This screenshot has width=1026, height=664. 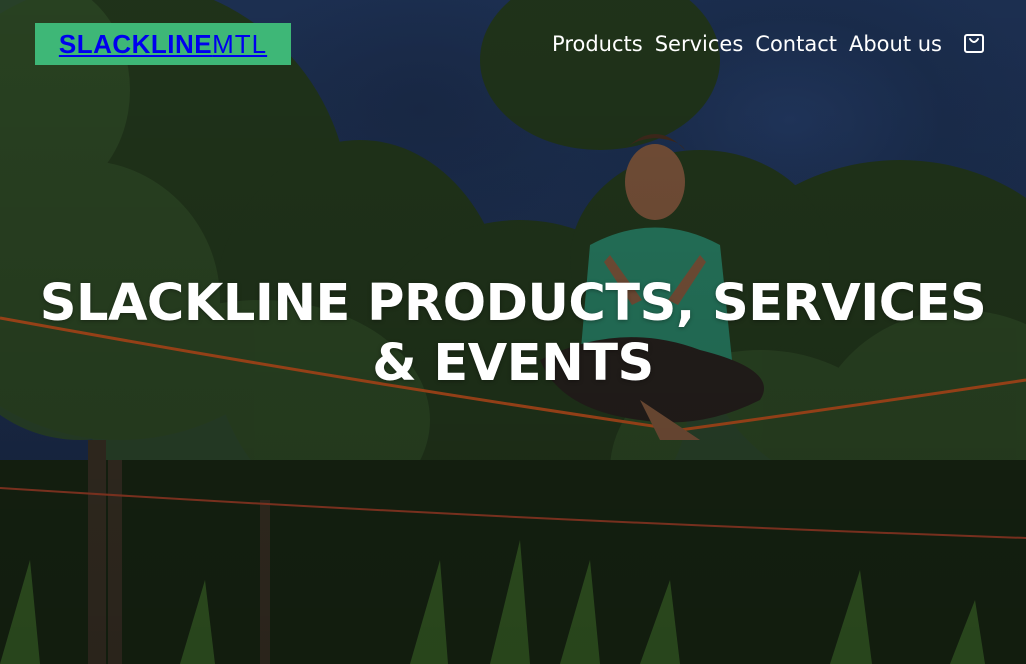 What do you see at coordinates (513, 363) in the screenshot?
I see `hero-title-line-2: & EVENTS` at bounding box center [513, 363].